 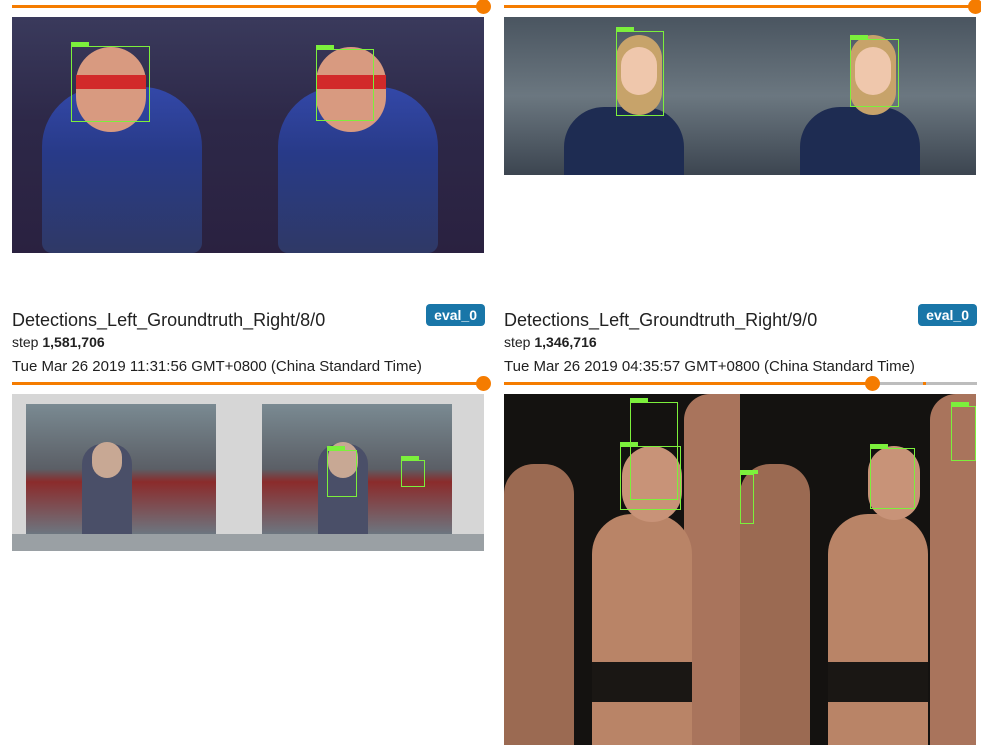 I want to click on slider-tick, so click(x=924, y=383).